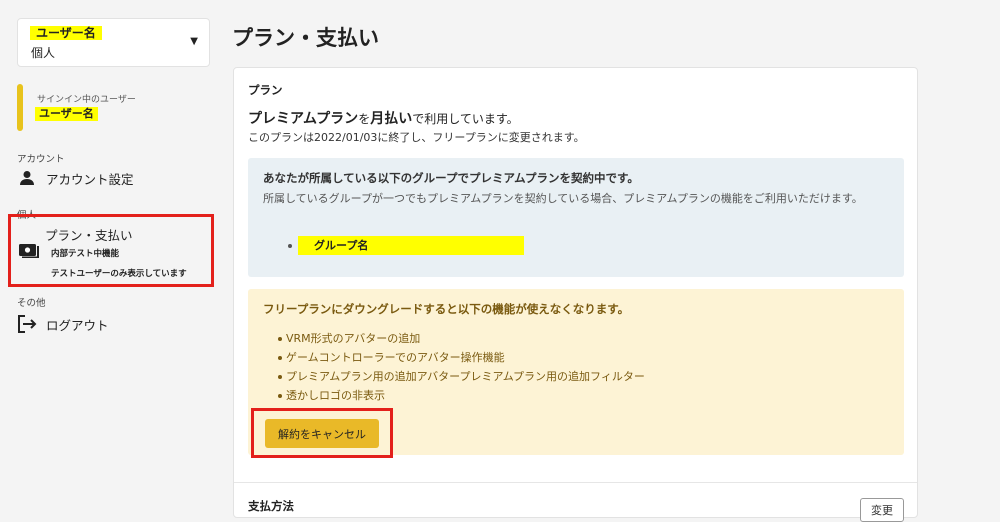 The width and height of the screenshot is (1000, 522). Describe the element at coordinates (451, 178) in the screenshot. I see `group-info-heading: あなたが所属している以下のグループでプレミアムプランを契約中です。` at that location.